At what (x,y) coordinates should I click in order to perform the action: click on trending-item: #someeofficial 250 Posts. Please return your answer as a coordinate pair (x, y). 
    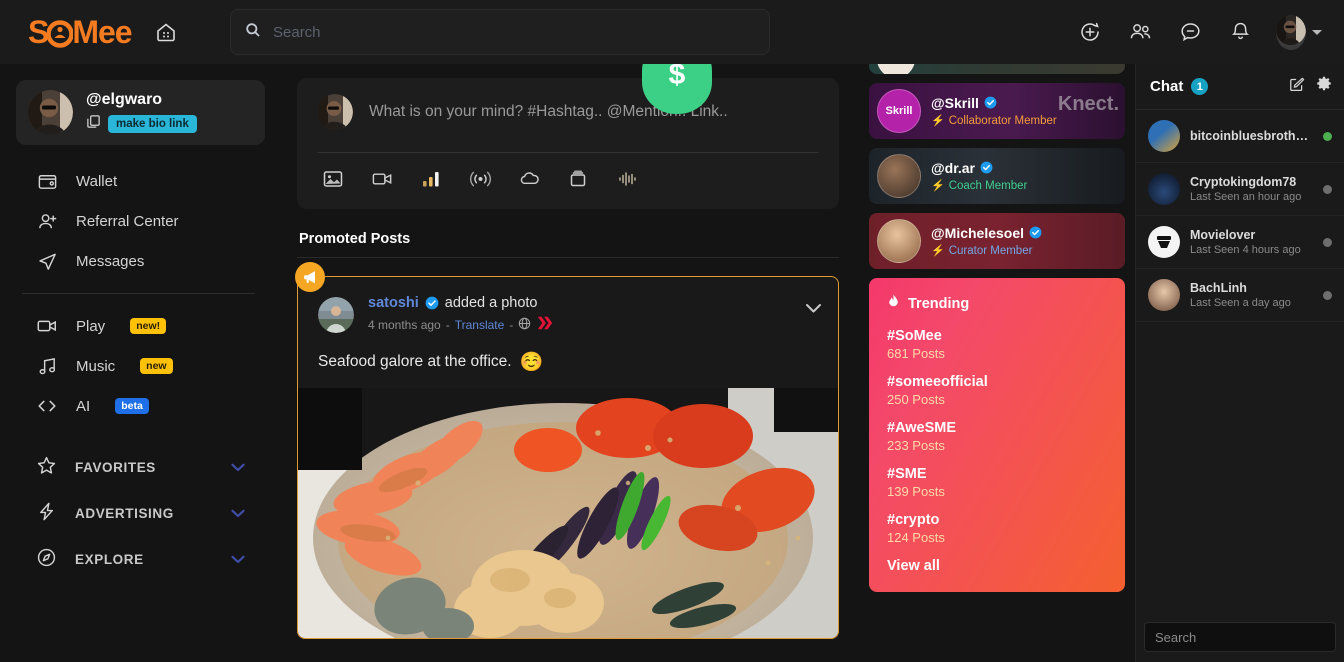
    Looking at the image, I should click on (998, 390).